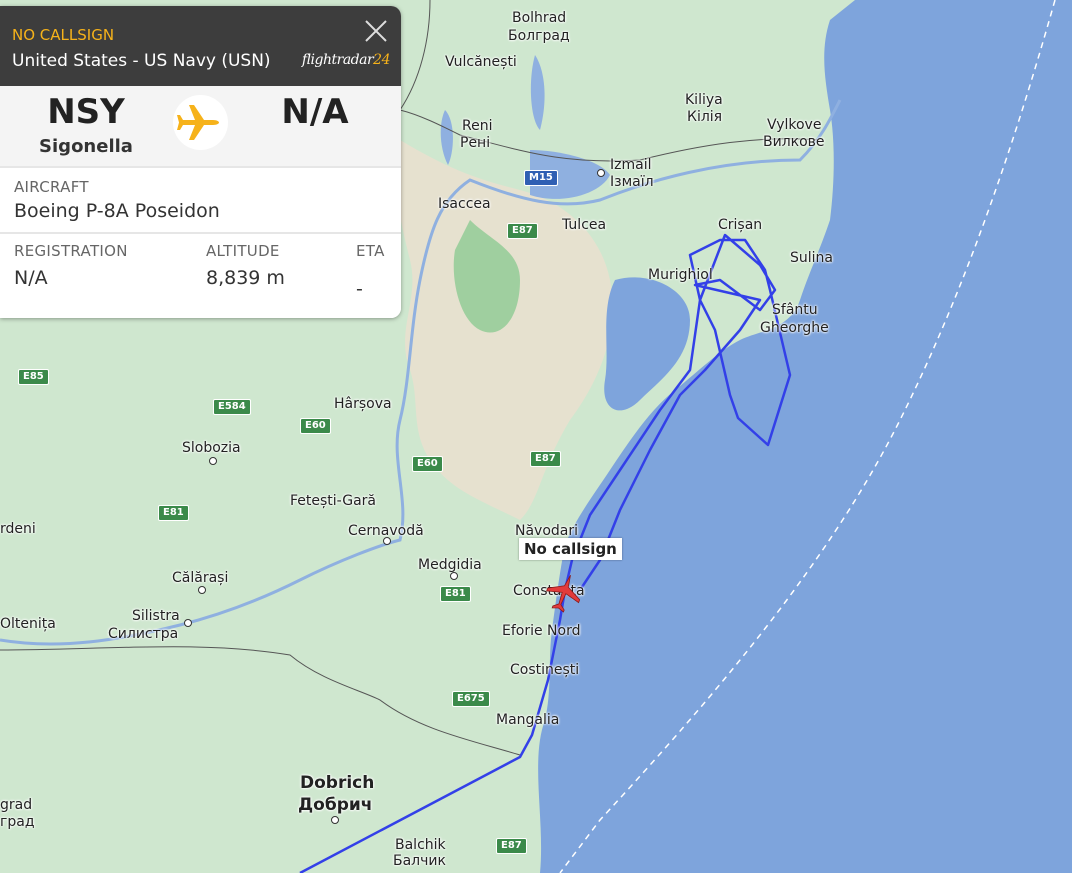 This screenshot has width=1072, height=873. What do you see at coordinates (33, 377) in the screenshot?
I see `road-shield-e85: E85` at bounding box center [33, 377].